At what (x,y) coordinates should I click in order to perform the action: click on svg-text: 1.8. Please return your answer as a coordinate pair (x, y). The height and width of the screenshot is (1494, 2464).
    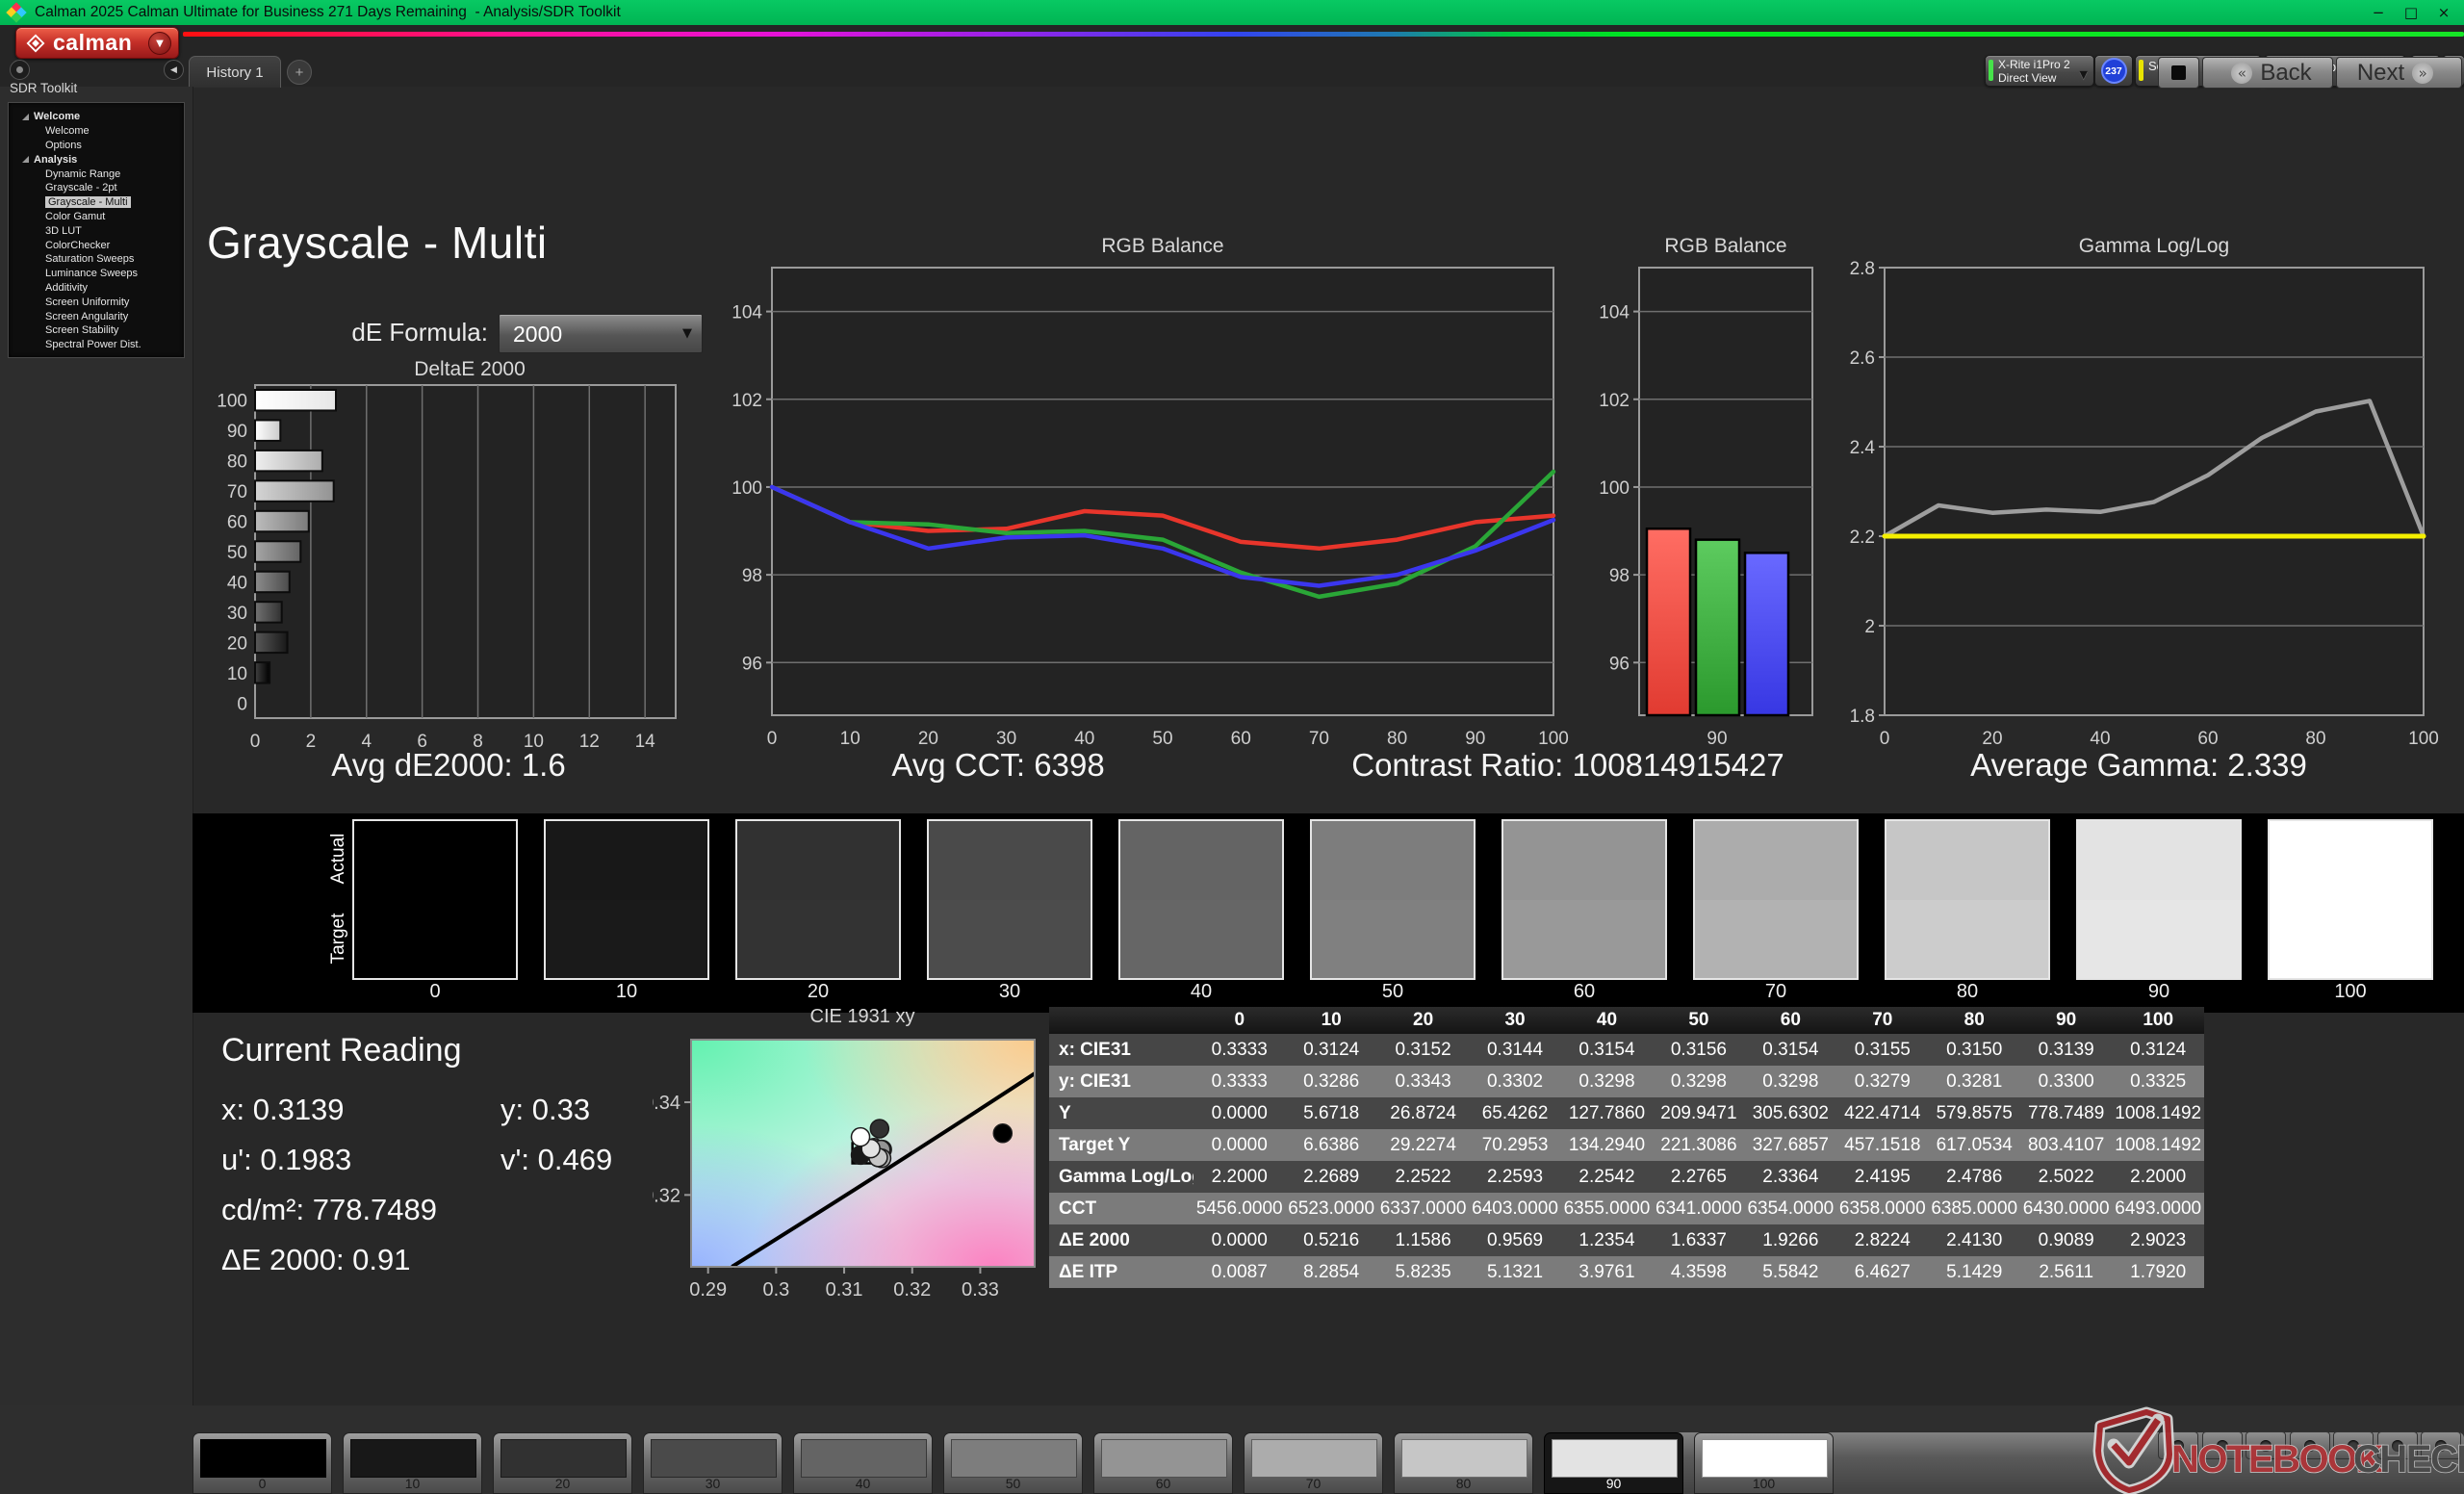
    Looking at the image, I should click on (1862, 717).